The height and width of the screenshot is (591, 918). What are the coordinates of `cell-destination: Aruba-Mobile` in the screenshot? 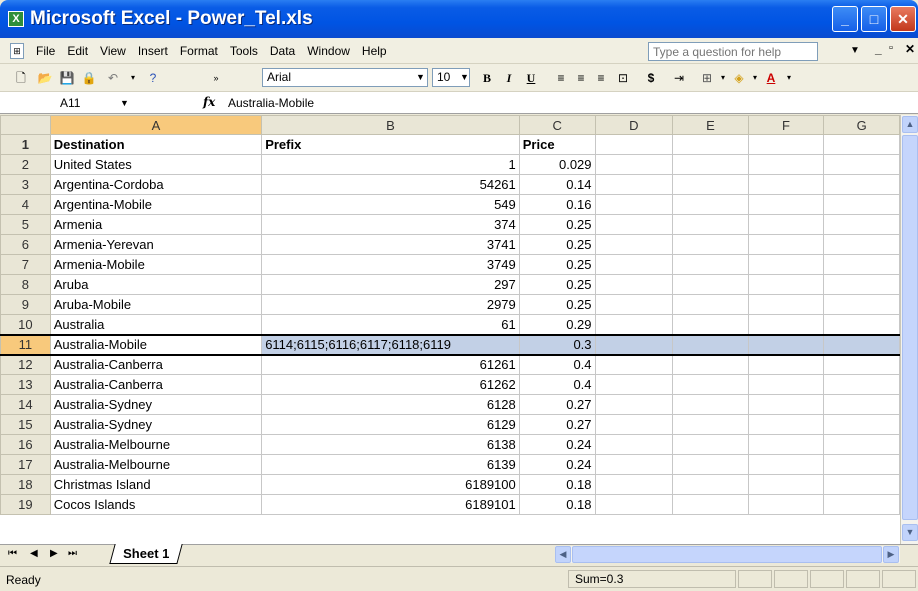 It's located at (156, 304).